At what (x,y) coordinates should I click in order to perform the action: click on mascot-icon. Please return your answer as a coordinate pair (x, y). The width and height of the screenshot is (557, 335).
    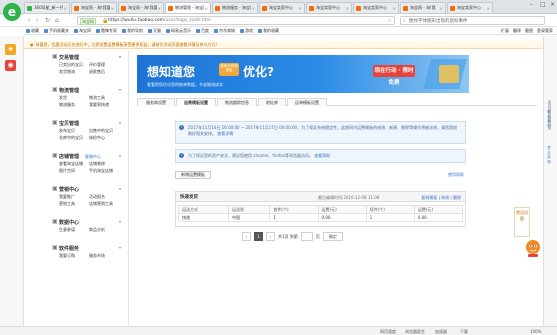
    Looking at the image, I should click on (533, 248).